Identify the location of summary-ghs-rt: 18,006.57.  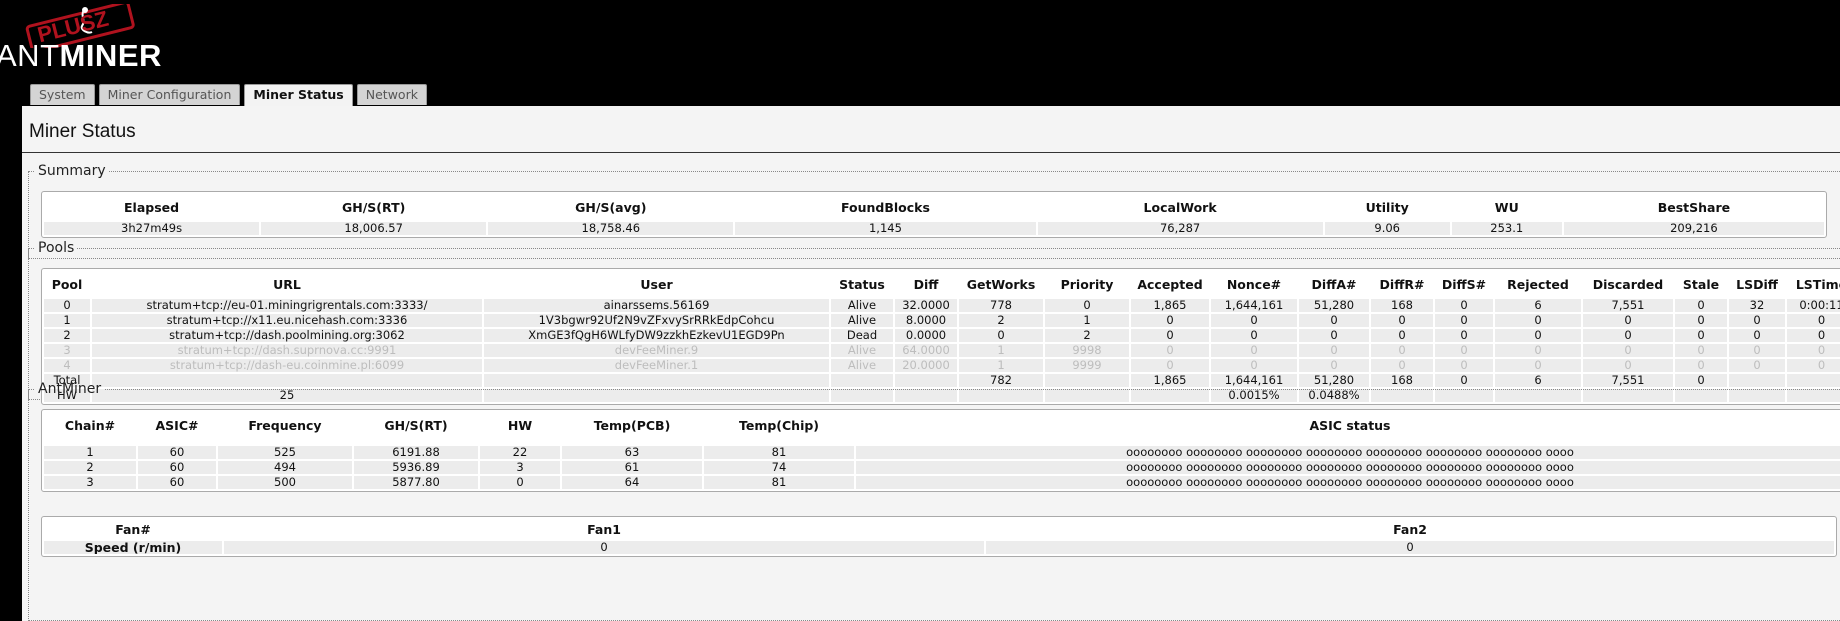
(374, 228).